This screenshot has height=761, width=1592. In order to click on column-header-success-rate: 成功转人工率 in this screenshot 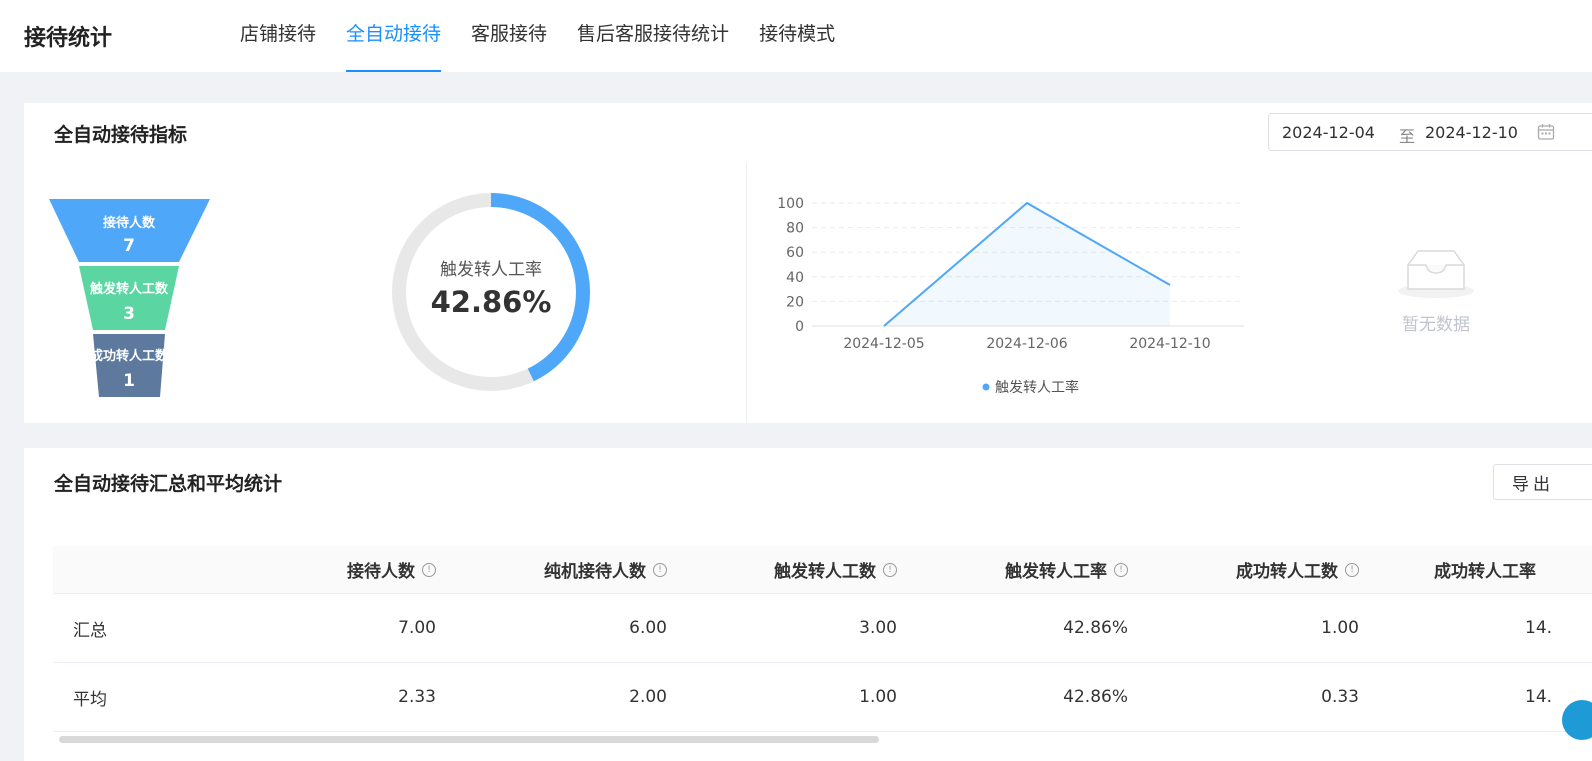, I will do `click(1485, 572)`.